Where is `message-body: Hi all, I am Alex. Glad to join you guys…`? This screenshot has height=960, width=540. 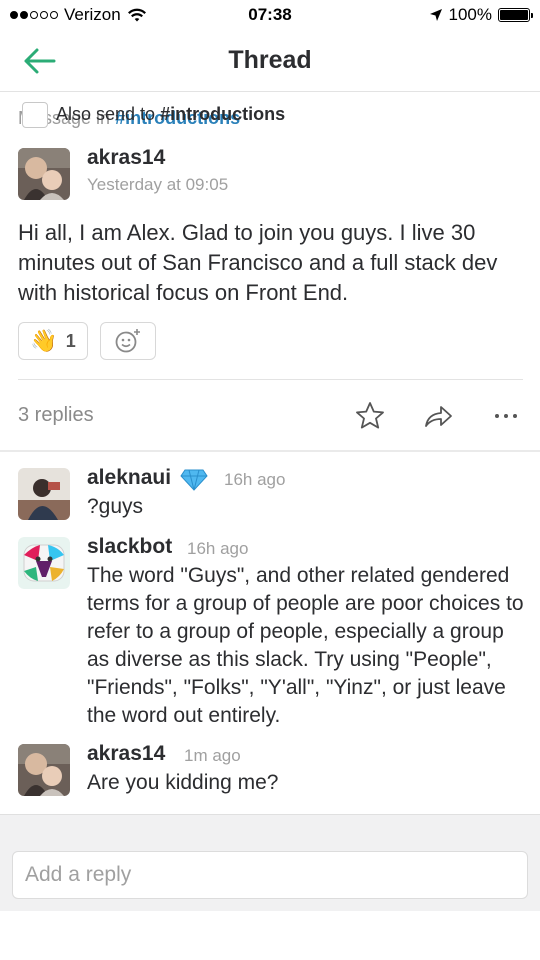
message-body: Hi all, I am Alex. Glad to join you guys… is located at coordinates (258, 262).